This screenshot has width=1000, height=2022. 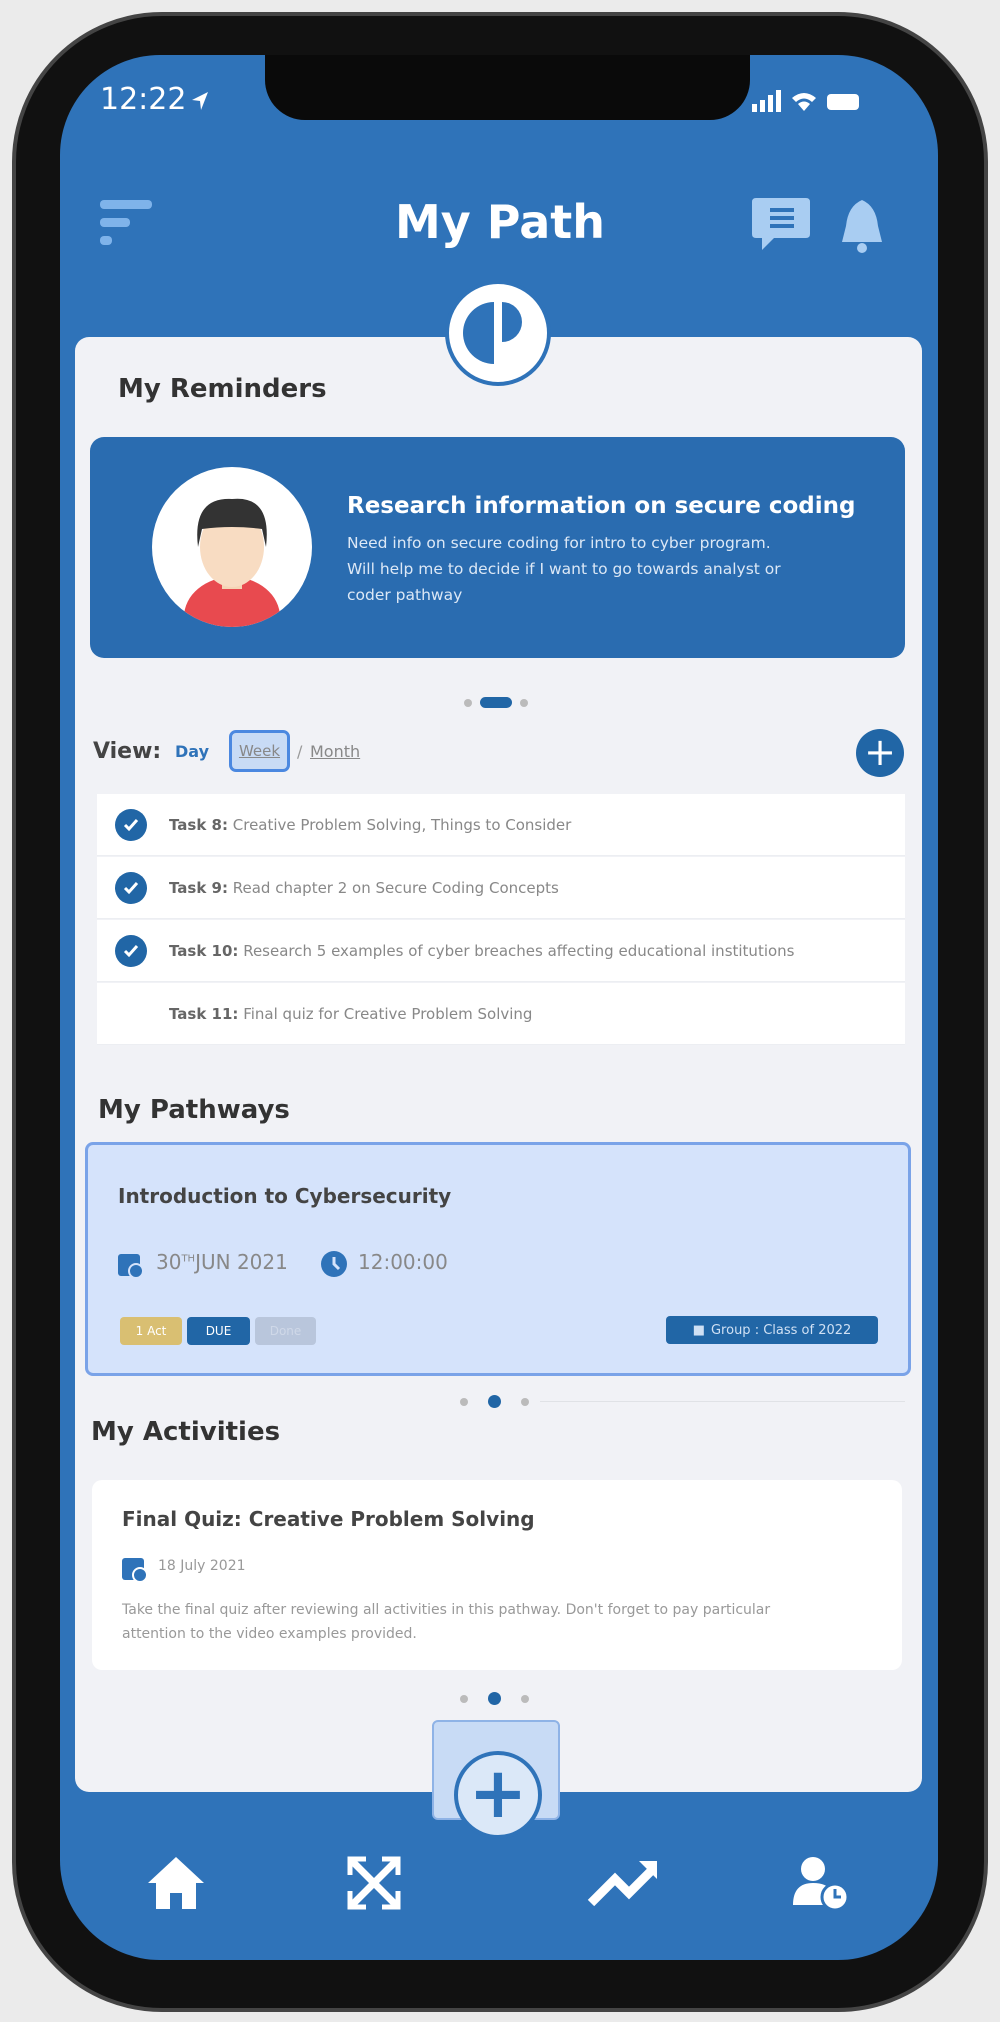 What do you see at coordinates (328, 1519) in the screenshot?
I see `activity-title: Final Quiz: Creative Problem Solving` at bounding box center [328, 1519].